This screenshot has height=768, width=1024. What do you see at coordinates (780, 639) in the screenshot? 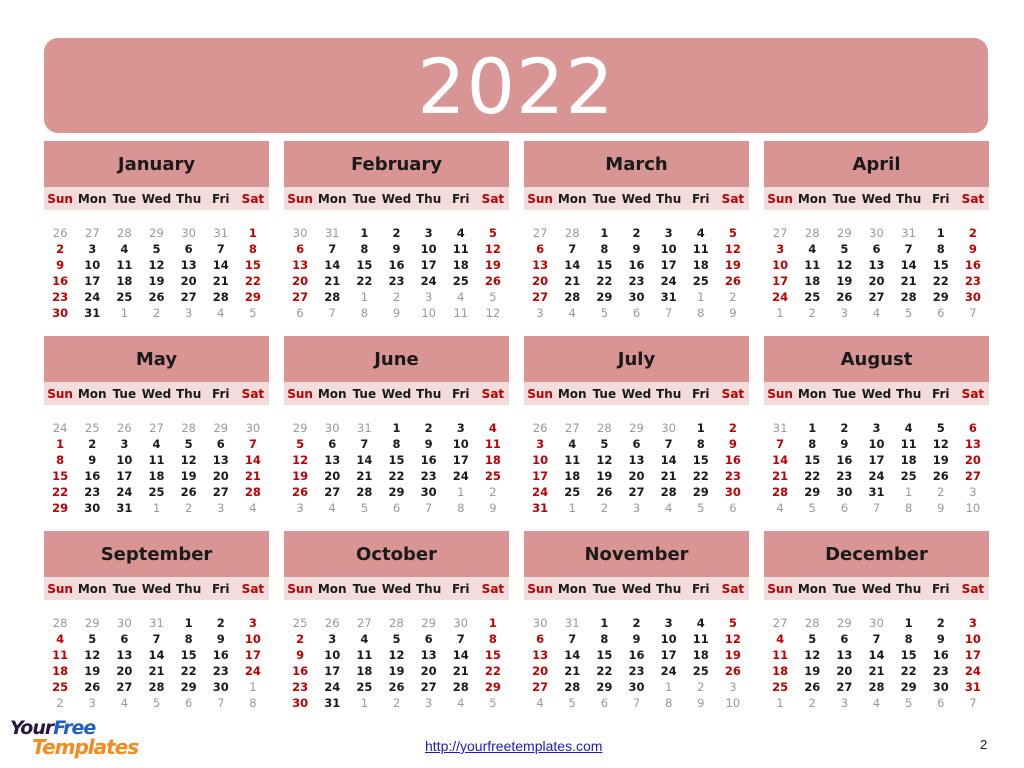
I see `date-cell: 4` at bounding box center [780, 639].